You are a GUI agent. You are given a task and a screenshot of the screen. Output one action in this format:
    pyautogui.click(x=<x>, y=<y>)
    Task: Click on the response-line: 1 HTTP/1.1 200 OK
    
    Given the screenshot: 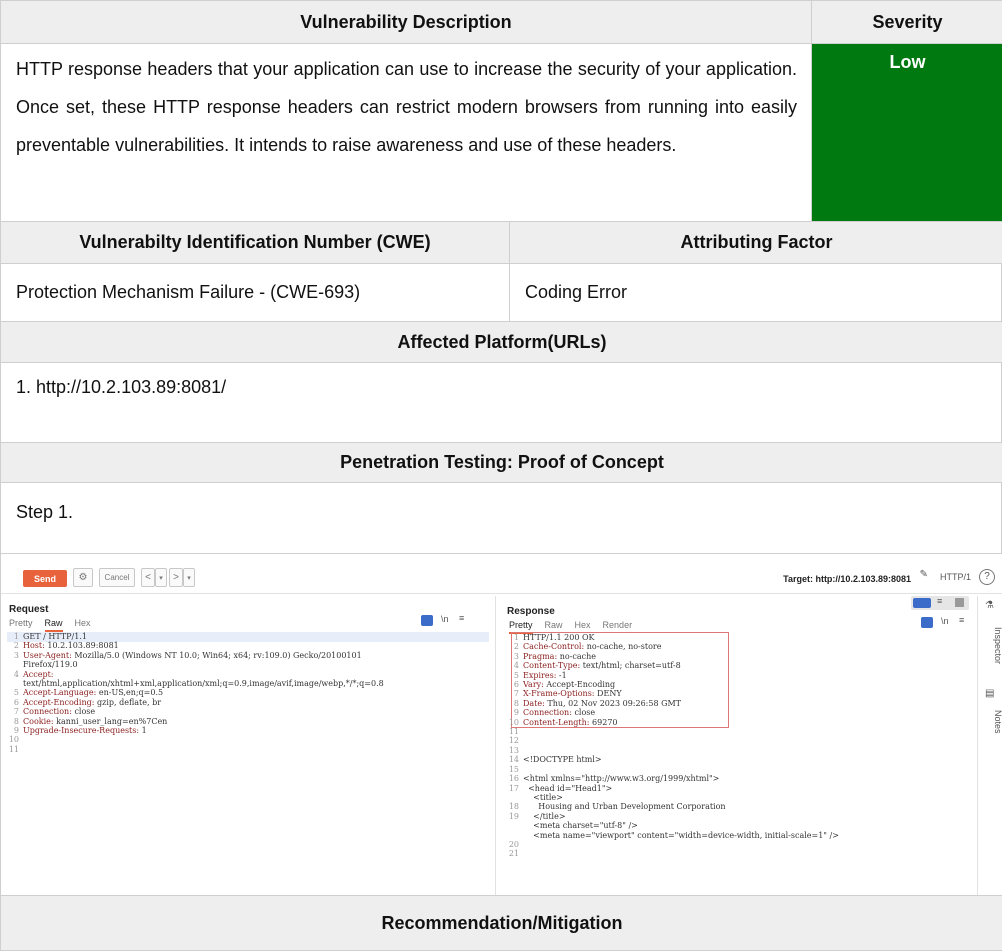 What is the action you would take?
    pyautogui.click(x=673, y=637)
    